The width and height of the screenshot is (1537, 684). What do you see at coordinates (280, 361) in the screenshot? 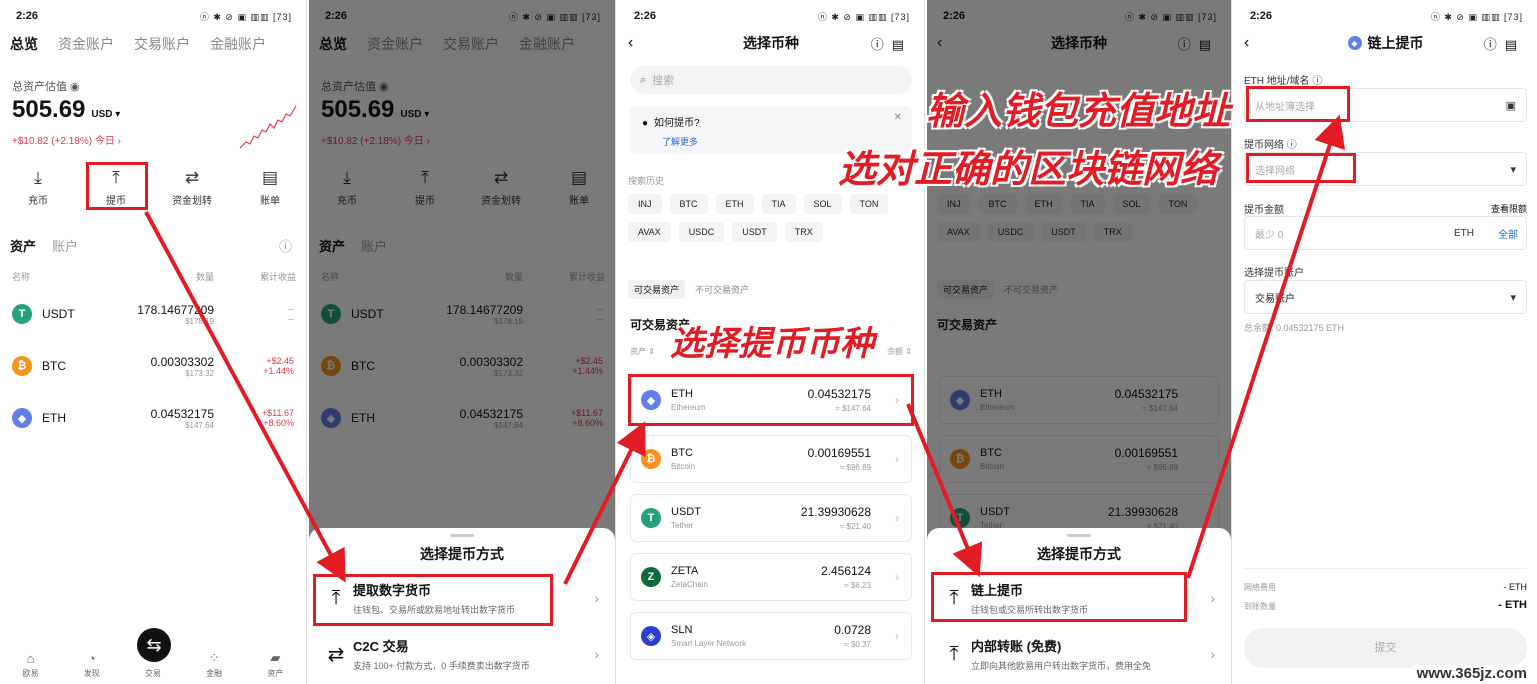
I see `asset-pnl: +$2.45` at bounding box center [280, 361].